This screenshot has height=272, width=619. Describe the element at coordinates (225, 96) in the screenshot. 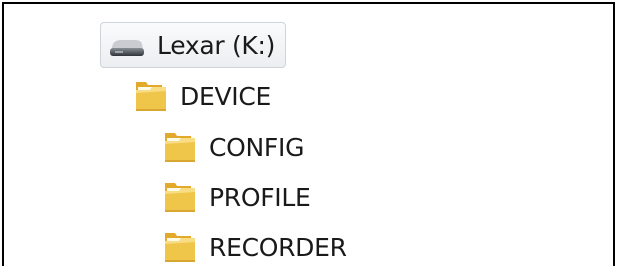

I see `tree-item-label: DEVICE` at that location.